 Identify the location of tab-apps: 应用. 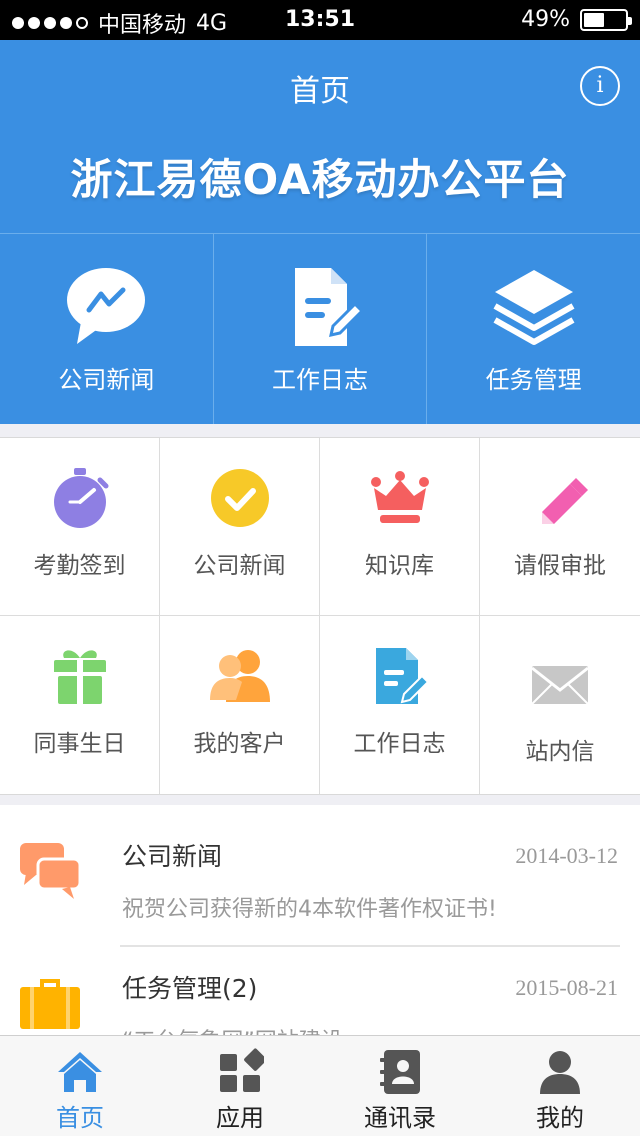
(240, 1086).